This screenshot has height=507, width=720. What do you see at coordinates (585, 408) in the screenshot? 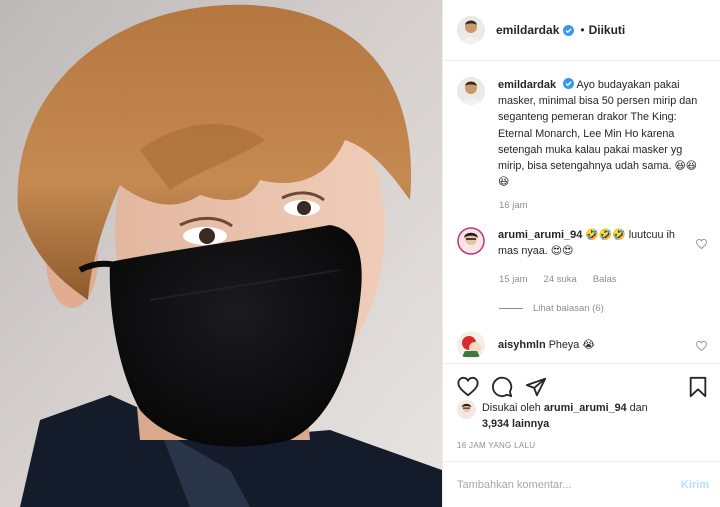
I see `likes-user-link: arumi_arumi_94` at bounding box center [585, 408].